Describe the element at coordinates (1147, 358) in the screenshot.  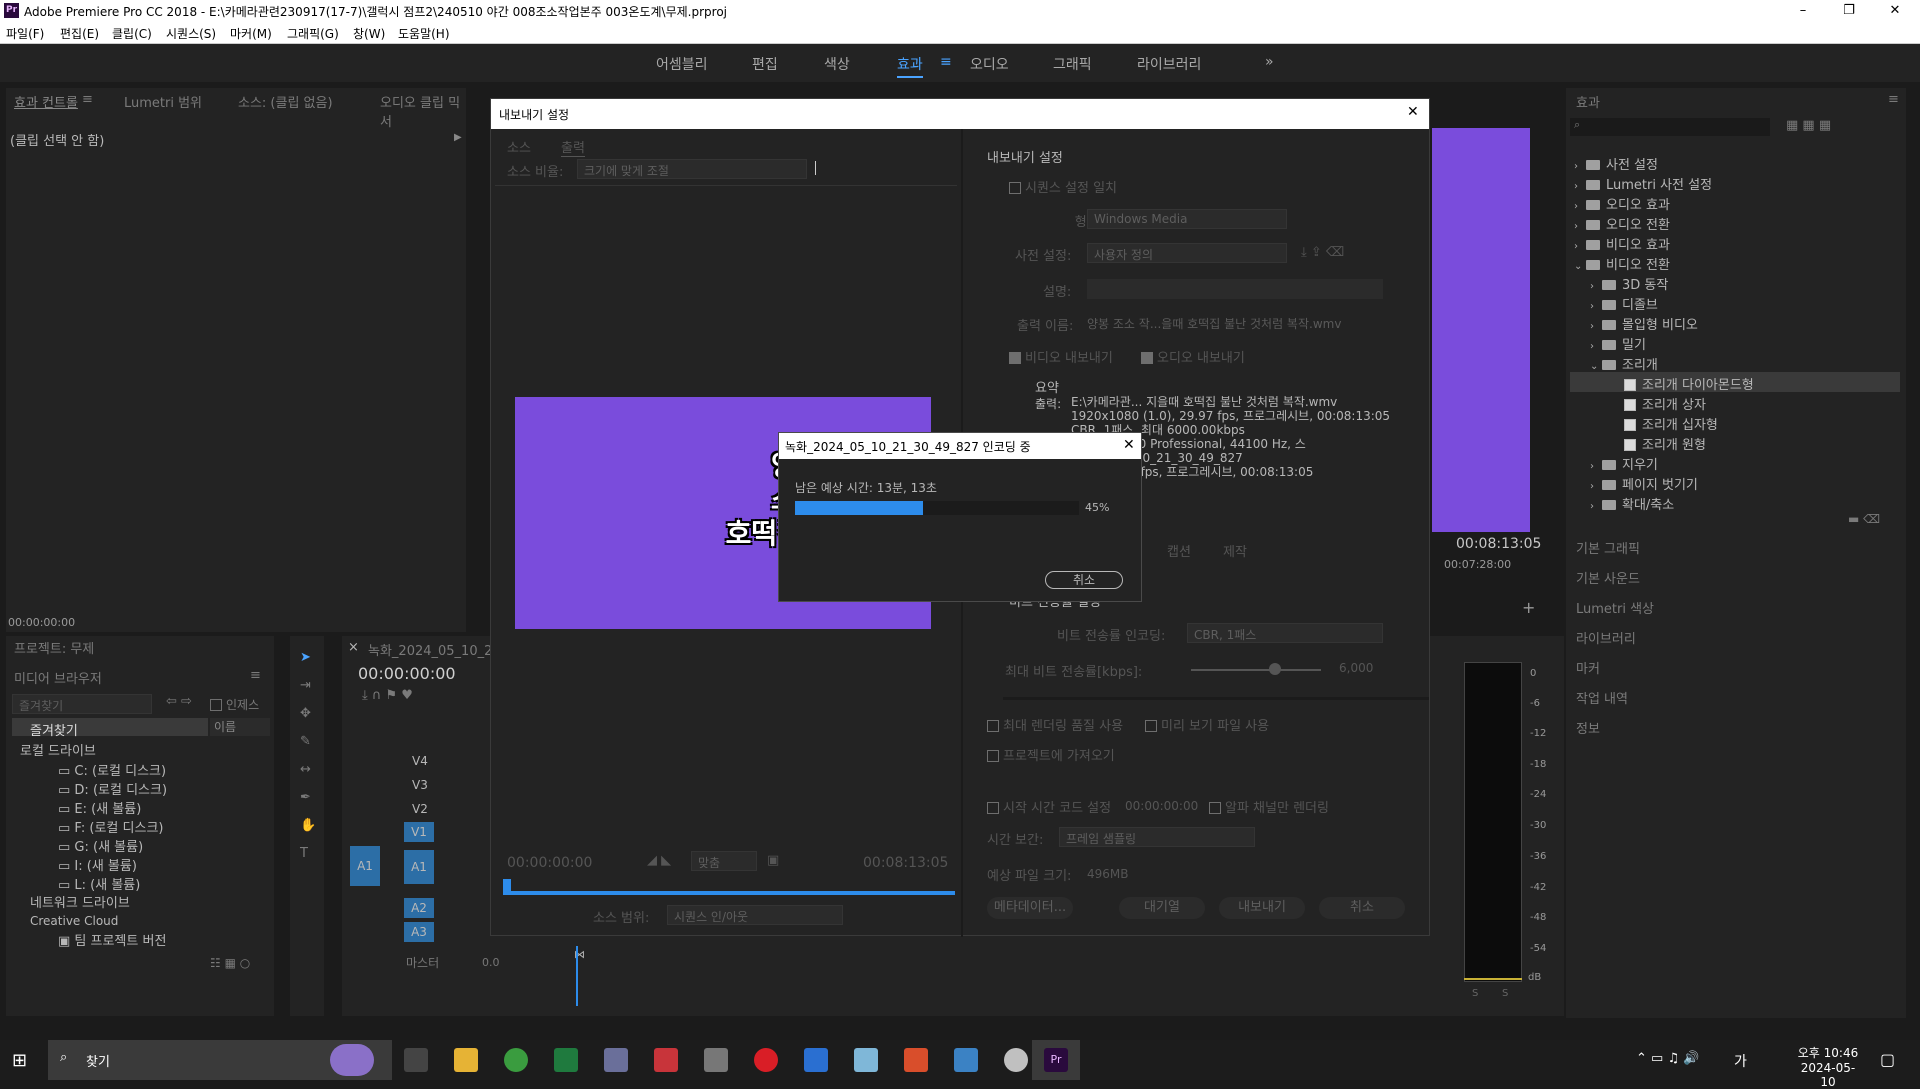
I see `export-audio-checkbox` at that location.